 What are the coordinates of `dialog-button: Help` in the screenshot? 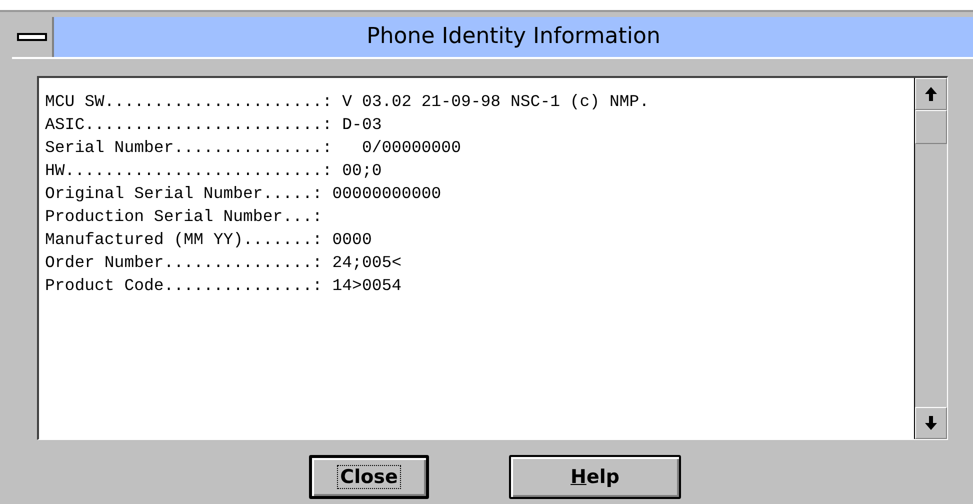 It's located at (595, 477).